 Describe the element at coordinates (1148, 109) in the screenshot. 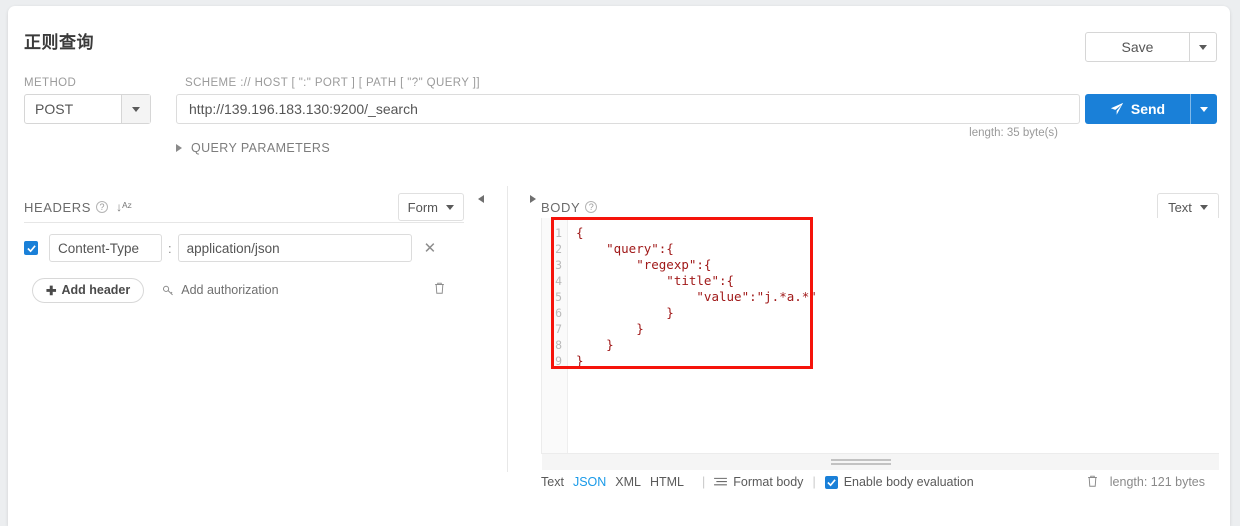

I see `send-button-label: Send` at that location.